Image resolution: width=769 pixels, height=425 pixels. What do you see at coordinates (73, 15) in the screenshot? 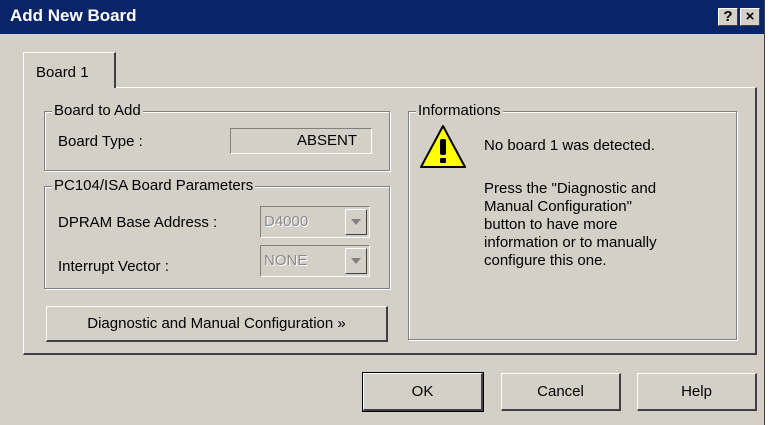
I see `window-title: Add New Board` at bounding box center [73, 15].